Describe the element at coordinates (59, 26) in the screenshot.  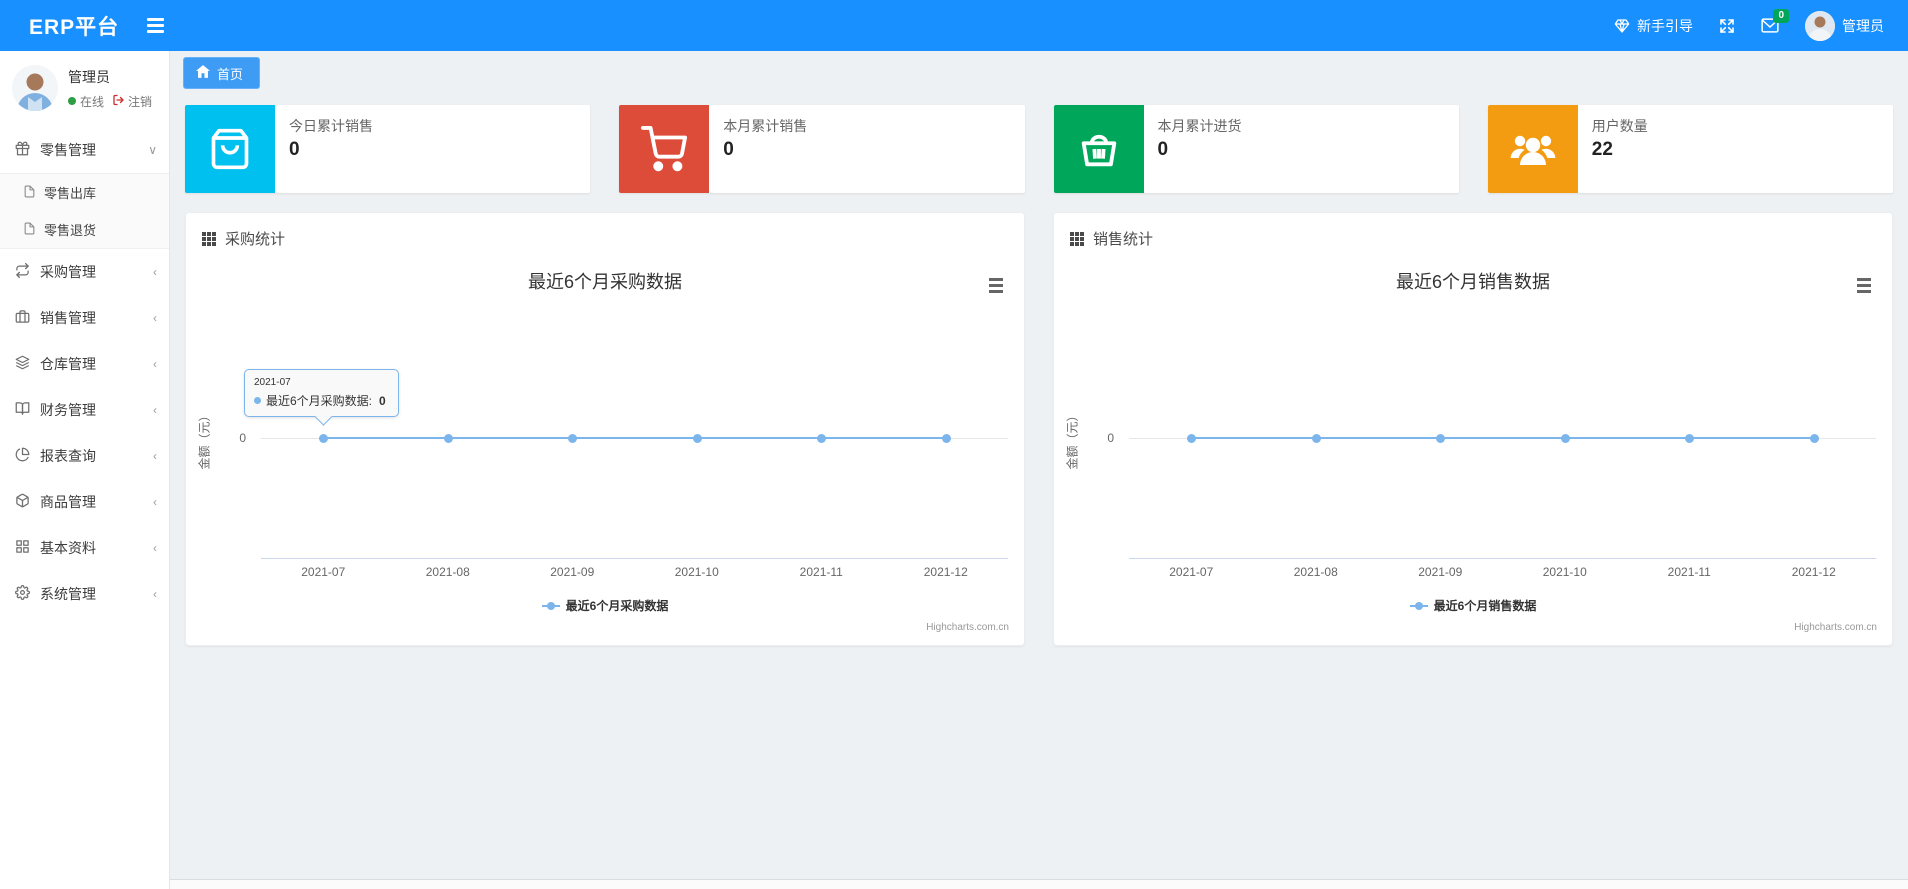
I see `app-logo: ERP平台` at that location.